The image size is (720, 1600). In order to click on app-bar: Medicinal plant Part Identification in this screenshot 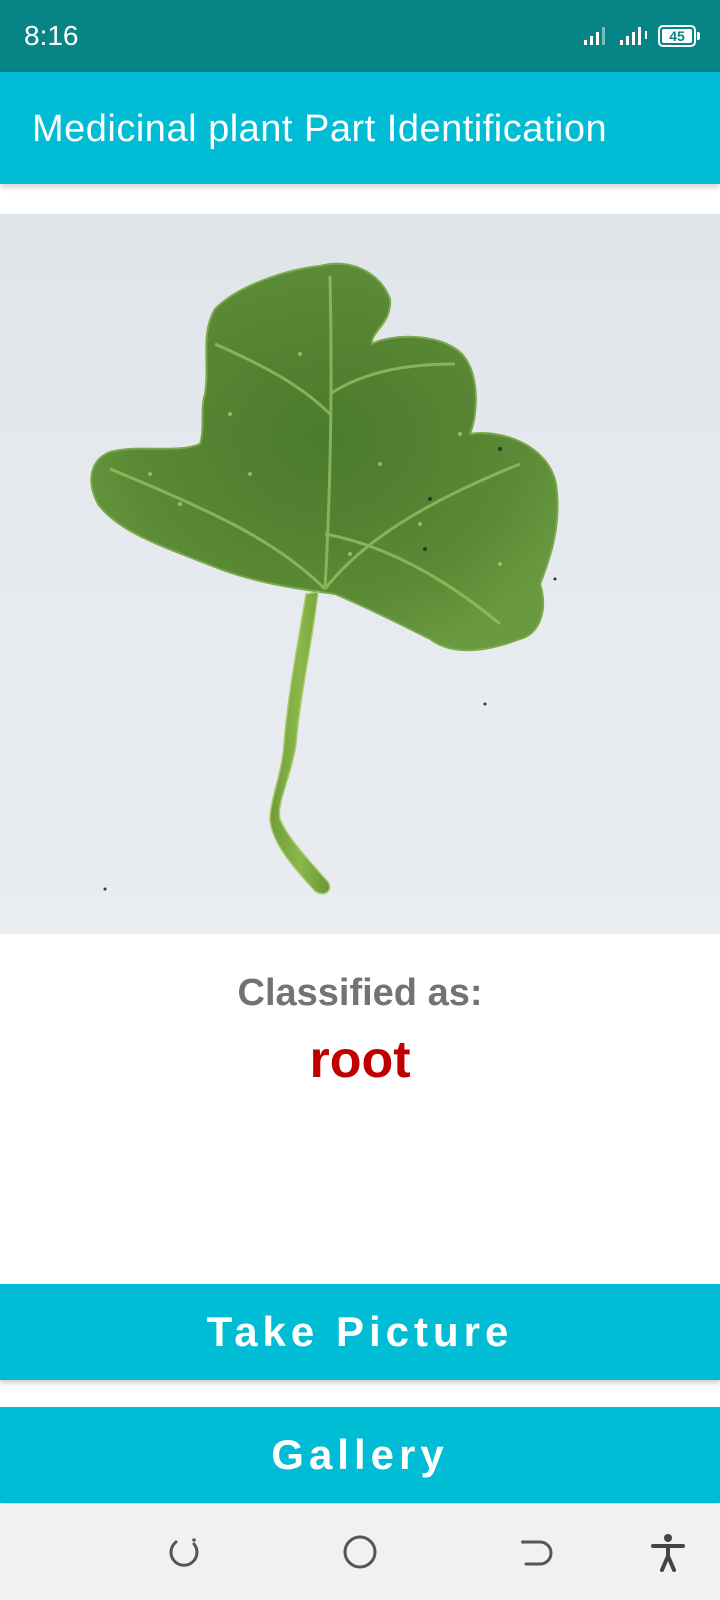, I will do `click(360, 128)`.